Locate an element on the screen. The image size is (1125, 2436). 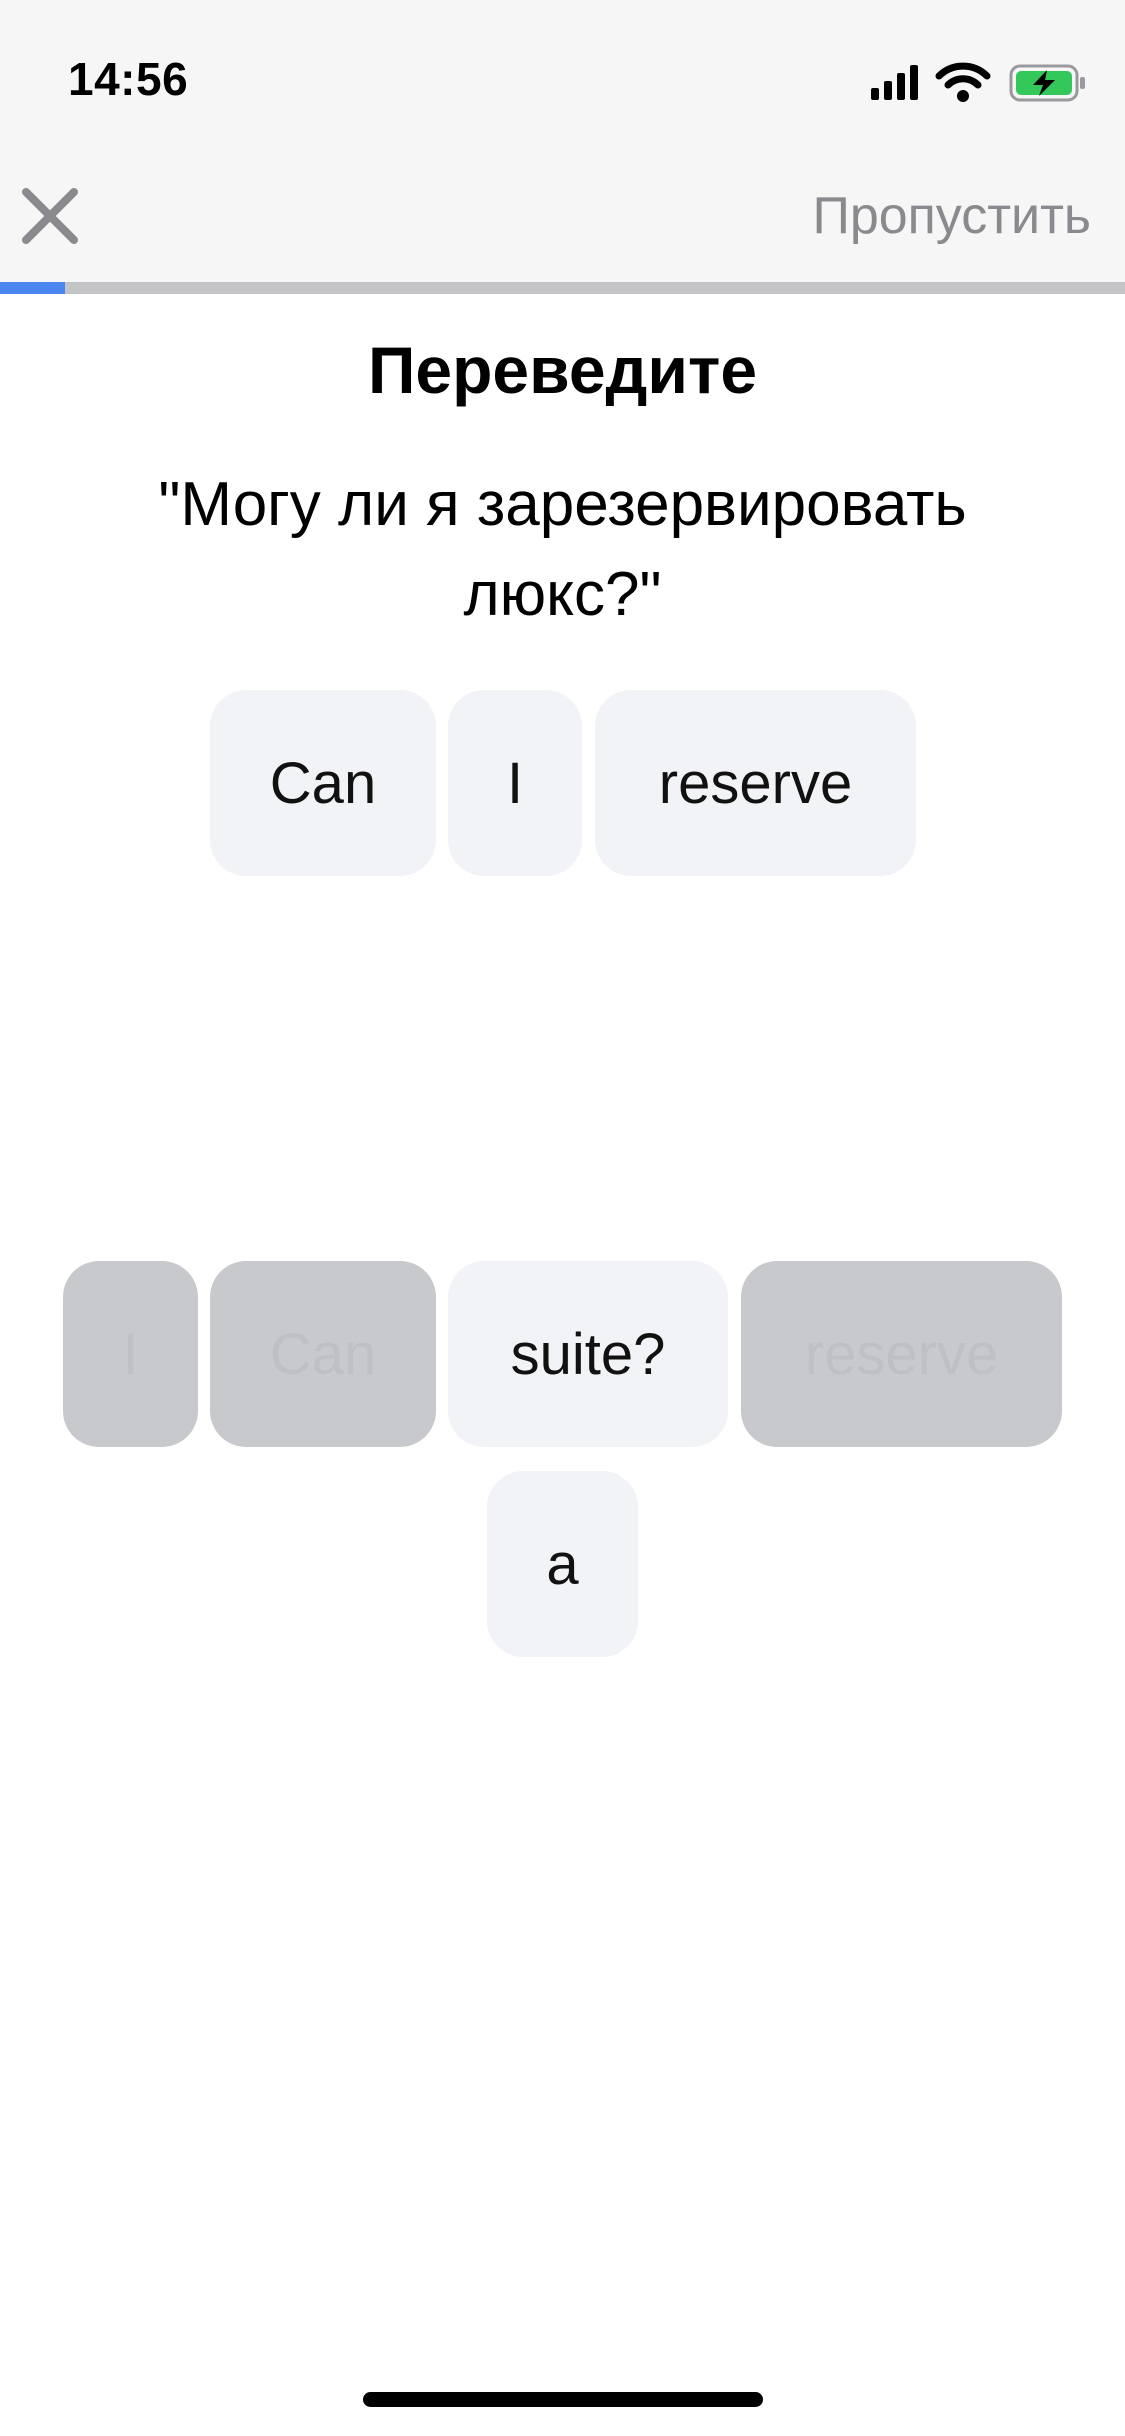
top-bar: 14:56 Пропустить is located at coordinates (562, 141).